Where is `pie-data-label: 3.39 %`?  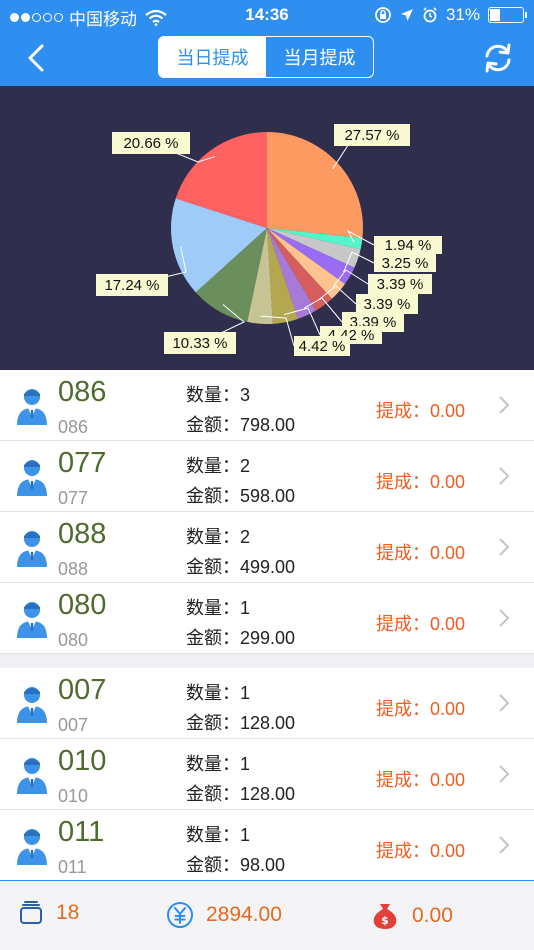
pie-data-label: 3.39 % is located at coordinates (387, 304).